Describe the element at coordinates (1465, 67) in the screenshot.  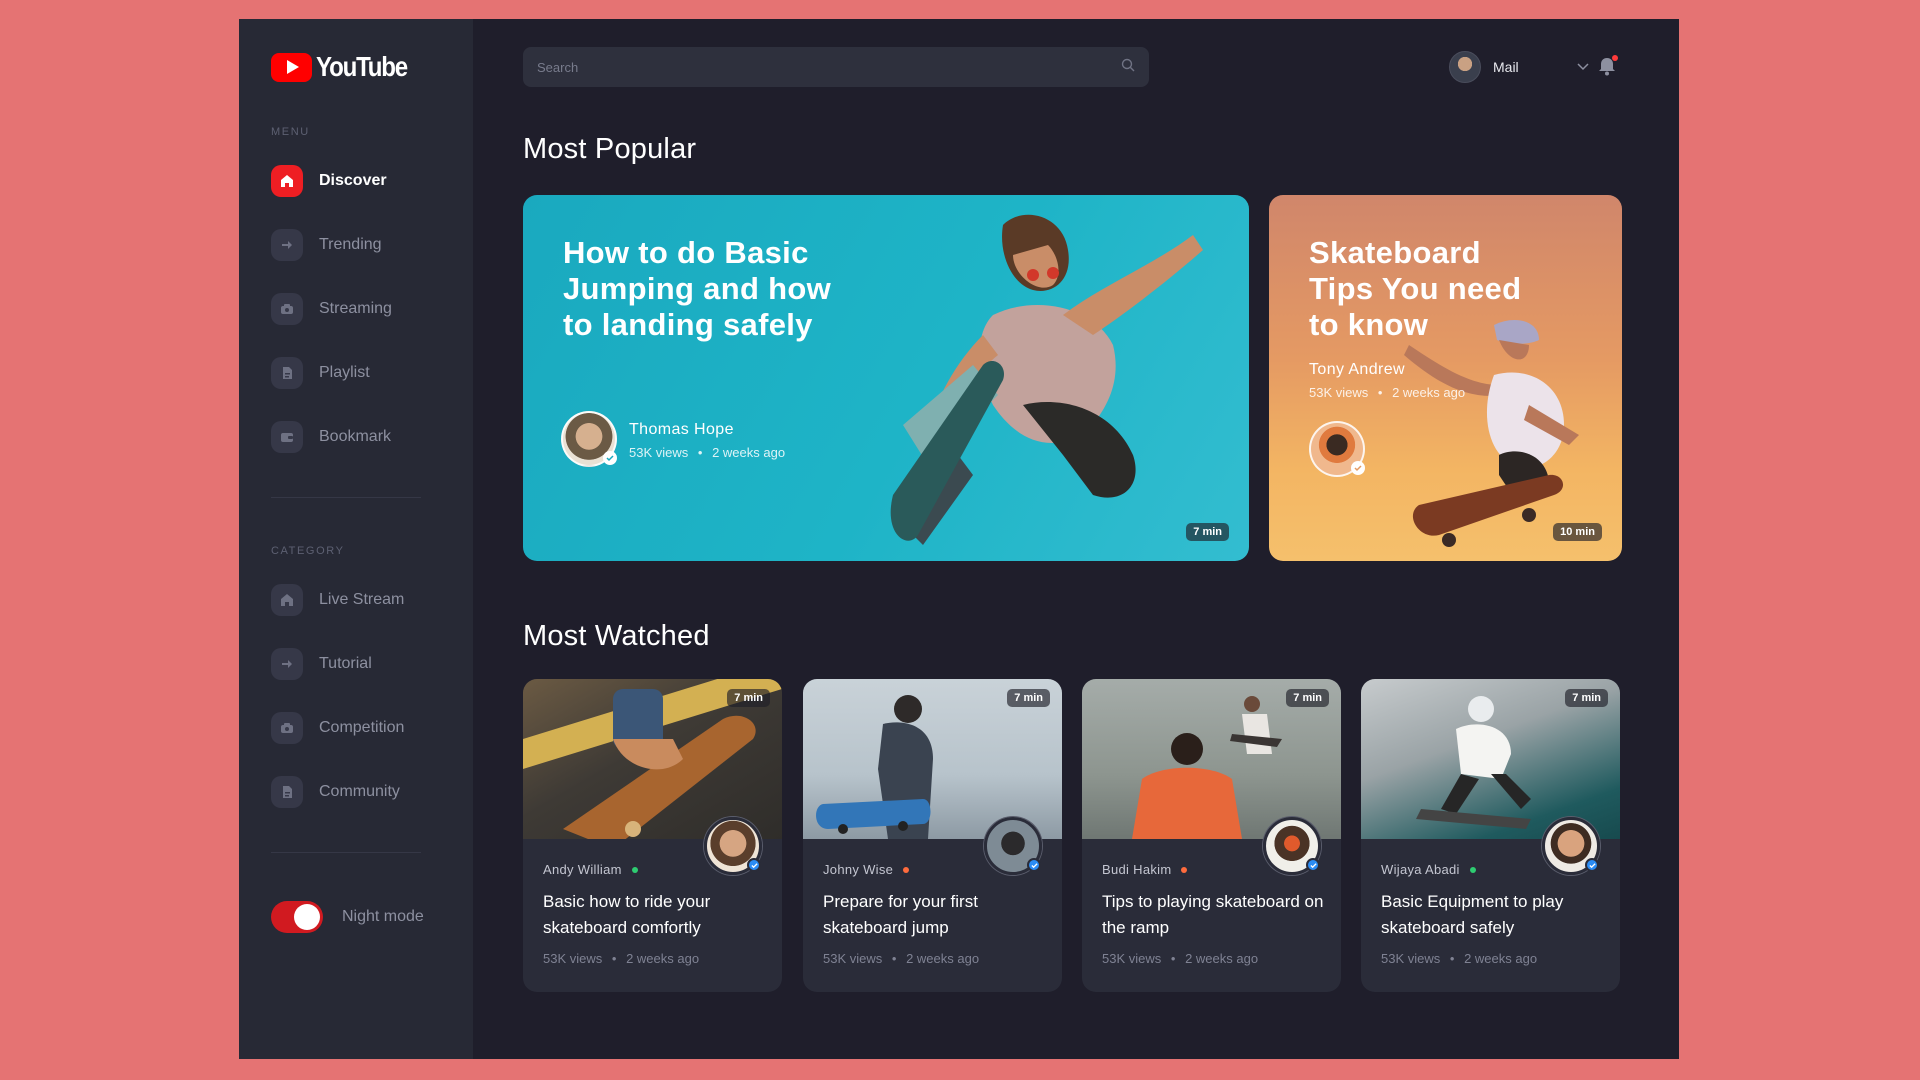
I see `avatar` at that location.